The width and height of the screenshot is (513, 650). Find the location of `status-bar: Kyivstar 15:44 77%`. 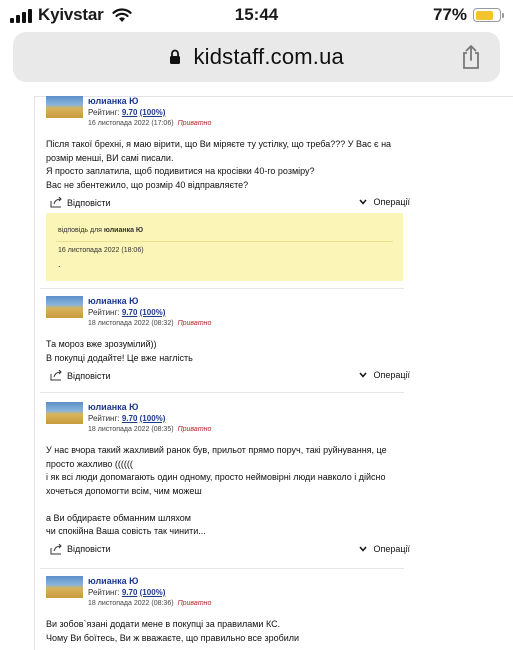

status-bar: Kyivstar 15:44 77% is located at coordinates (256, 15).